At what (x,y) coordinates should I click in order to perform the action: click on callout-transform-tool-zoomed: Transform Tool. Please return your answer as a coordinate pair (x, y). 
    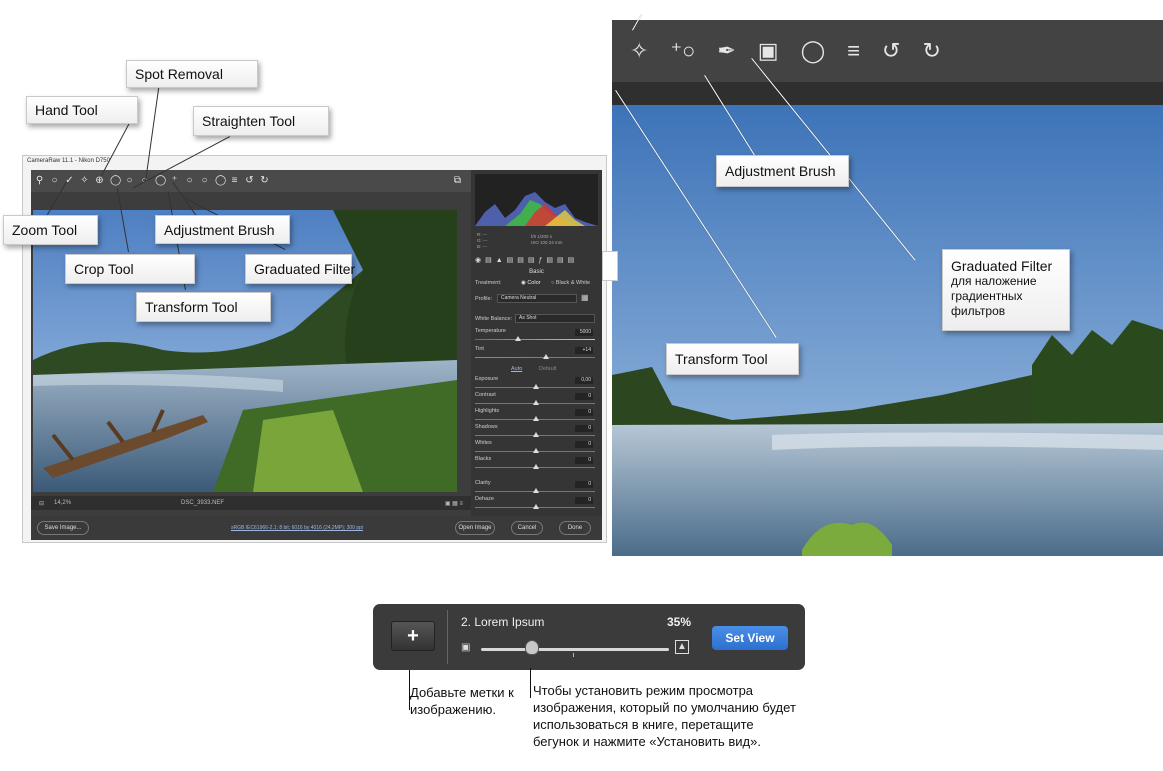
    Looking at the image, I should click on (732, 359).